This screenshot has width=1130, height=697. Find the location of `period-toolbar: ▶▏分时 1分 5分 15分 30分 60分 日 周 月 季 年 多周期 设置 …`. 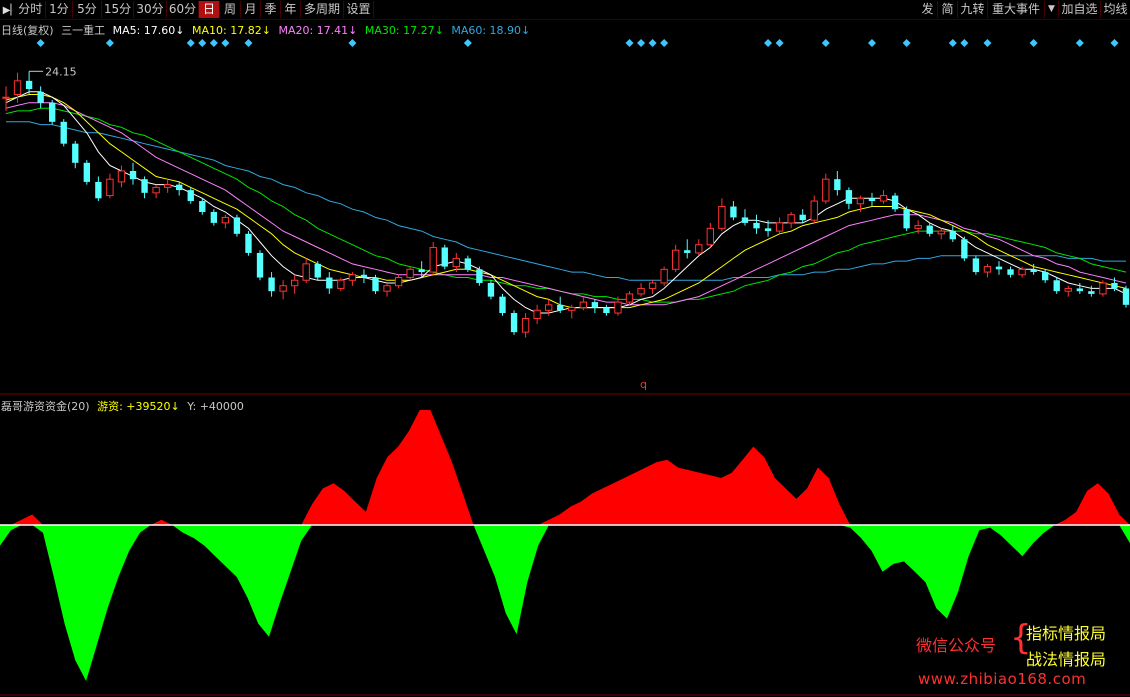

period-toolbar: ▶▏分时 1分 5分 15分 30分 60分 日 周 月 季 年 多周期 设置 … is located at coordinates (565, 10).